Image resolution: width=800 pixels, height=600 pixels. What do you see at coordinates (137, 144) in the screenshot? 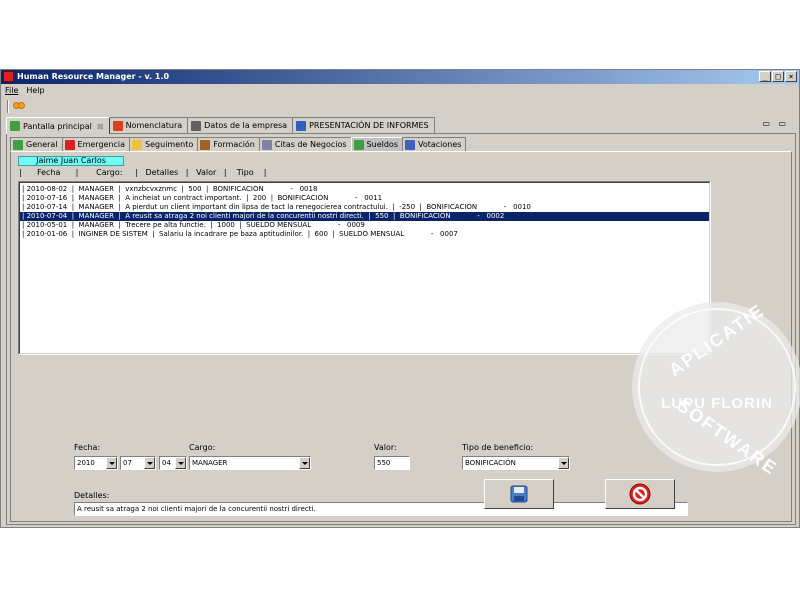
I see `folder-icon` at bounding box center [137, 144].